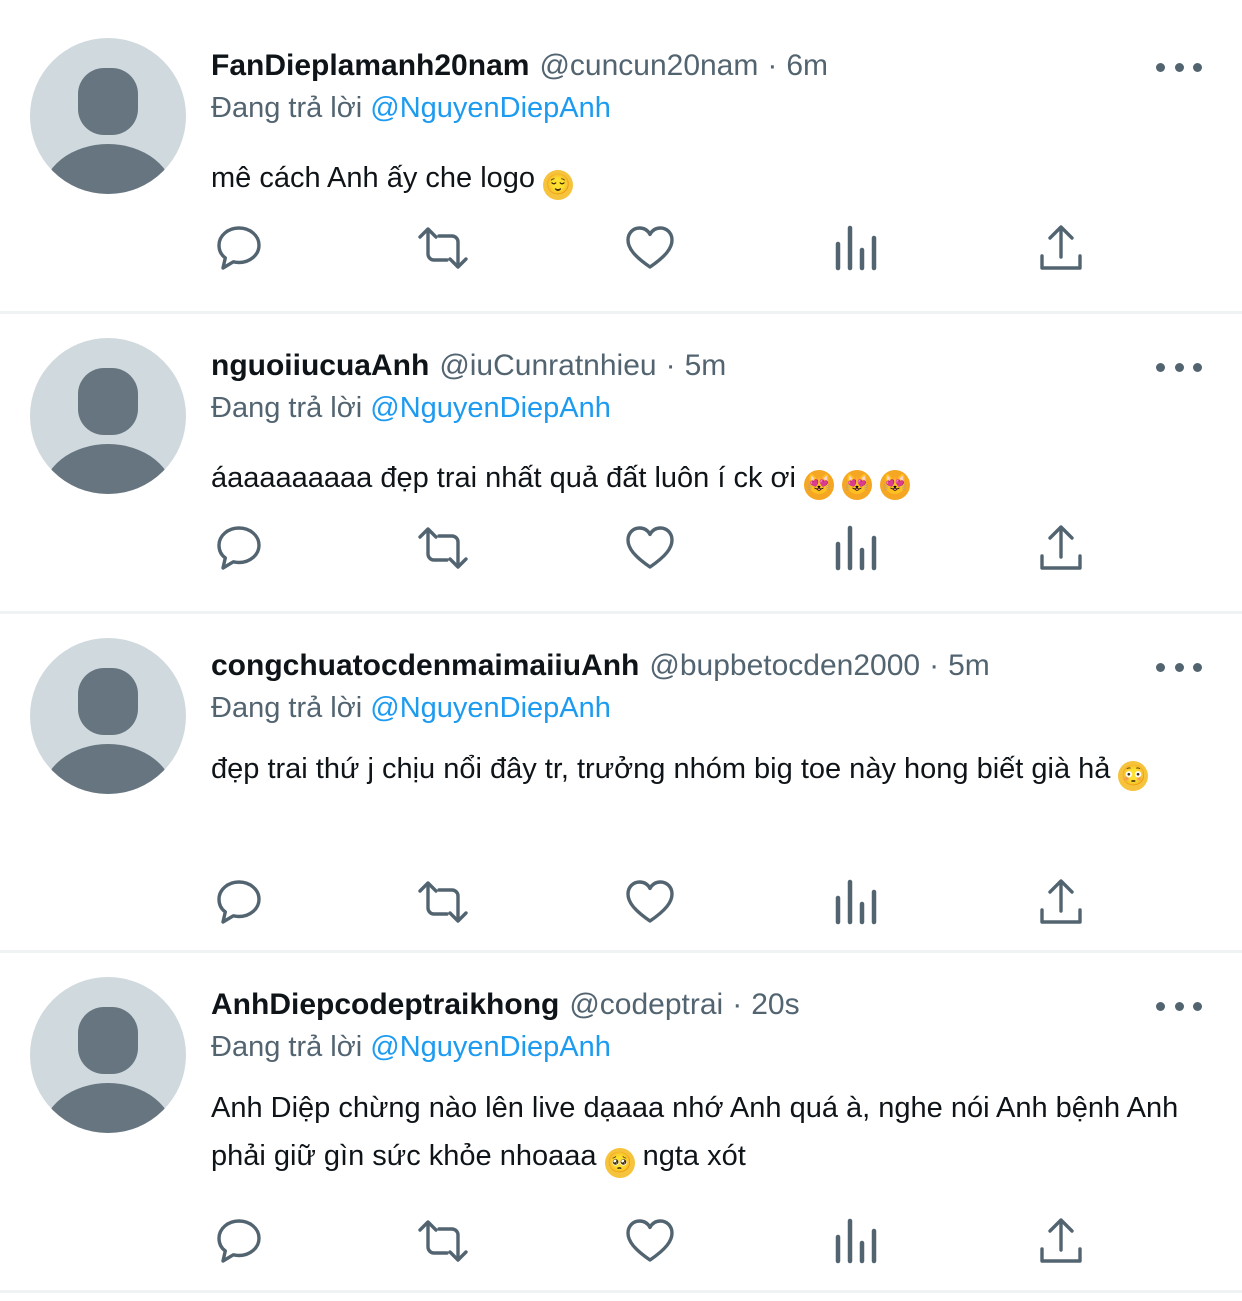  I want to click on relieved-face-emoji: 😌, so click(558, 185).